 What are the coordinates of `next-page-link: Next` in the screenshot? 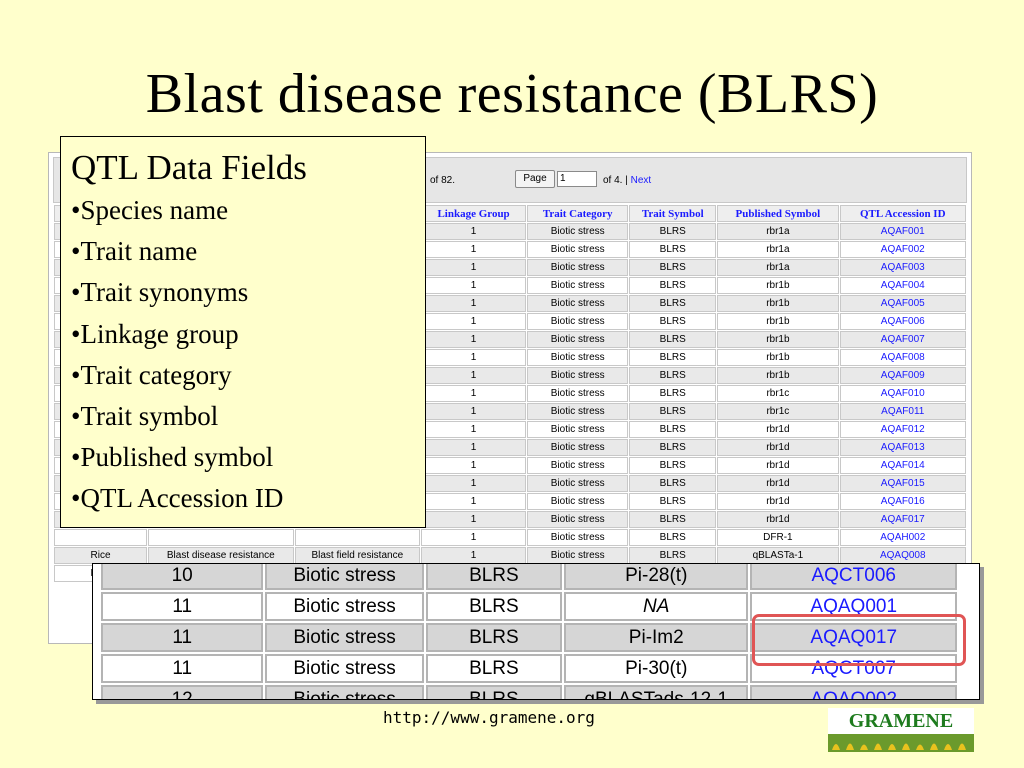 It's located at (641, 180).